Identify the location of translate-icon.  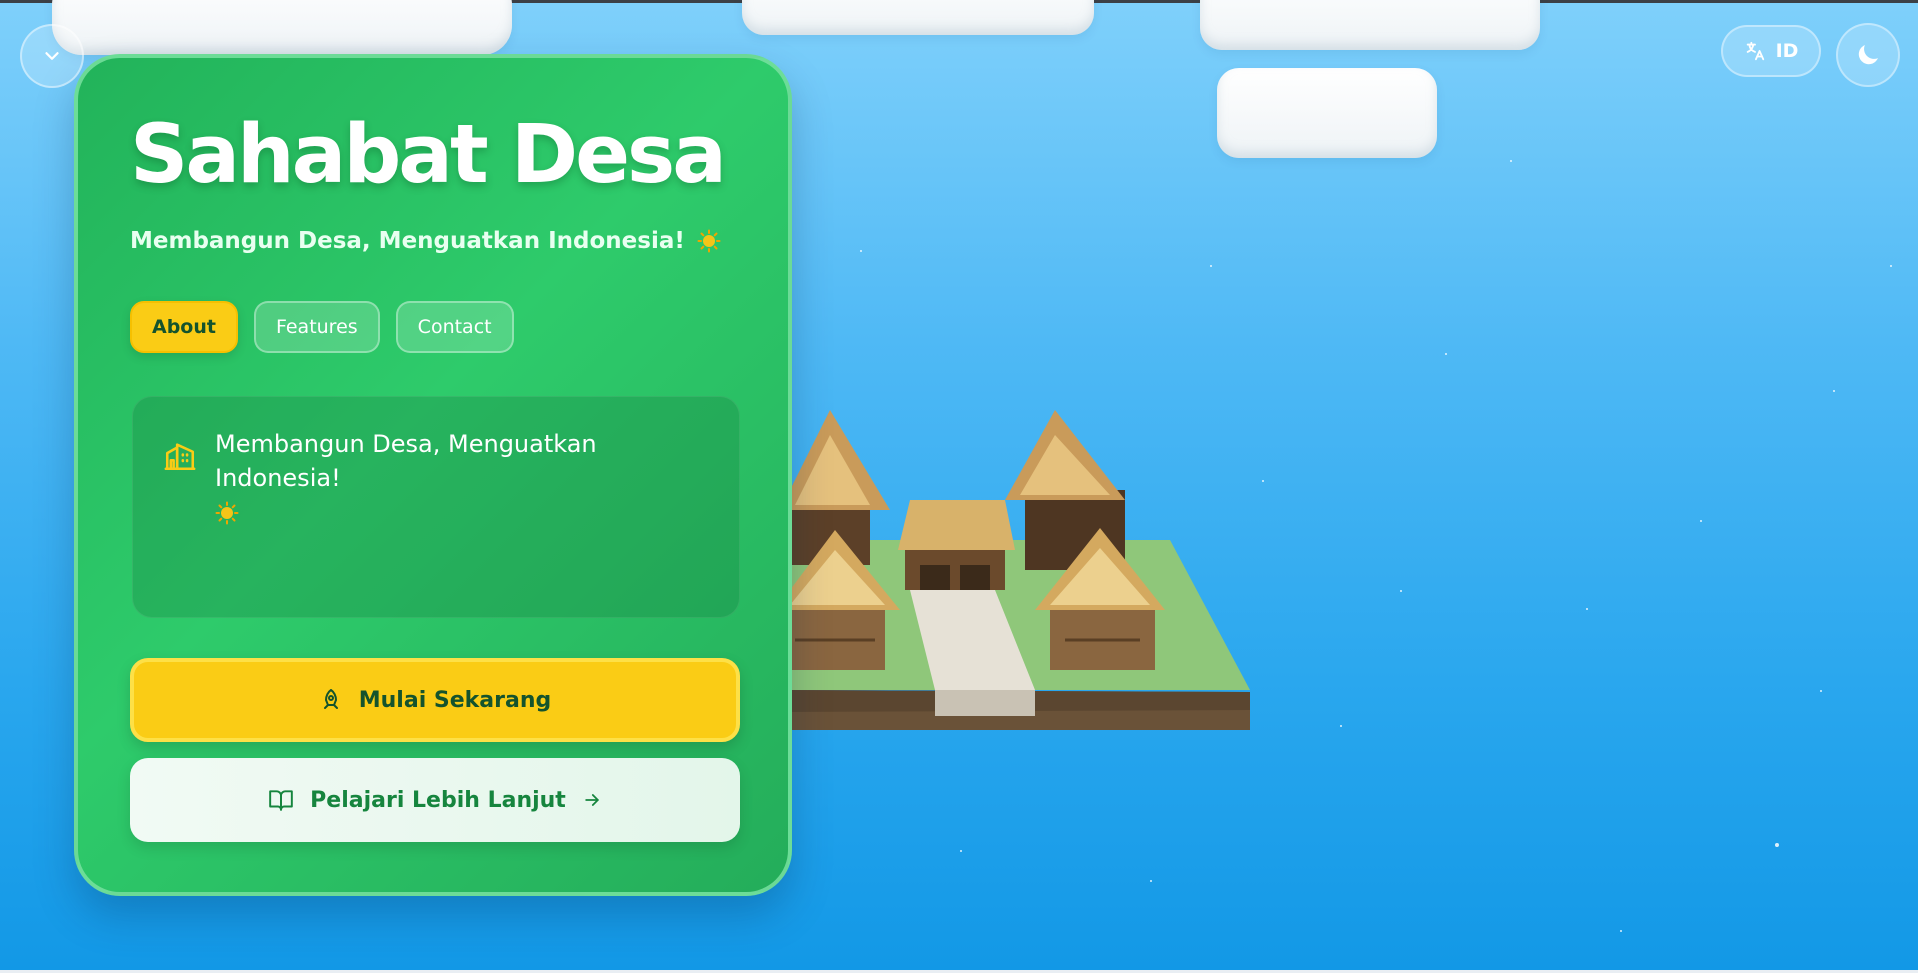
(1755, 51).